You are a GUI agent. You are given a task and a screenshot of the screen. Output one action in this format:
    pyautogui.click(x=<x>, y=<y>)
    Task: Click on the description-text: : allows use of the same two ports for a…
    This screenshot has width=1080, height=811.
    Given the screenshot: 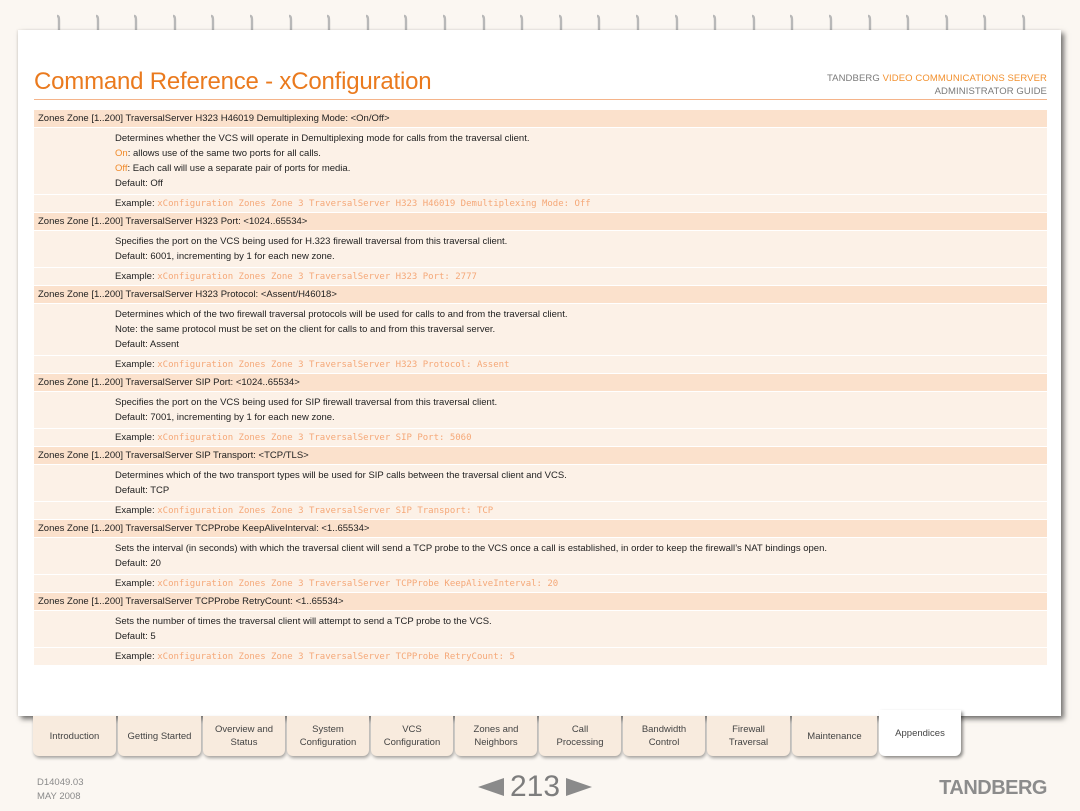 What is the action you would take?
    pyautogui.click(x=224, y=153)
    